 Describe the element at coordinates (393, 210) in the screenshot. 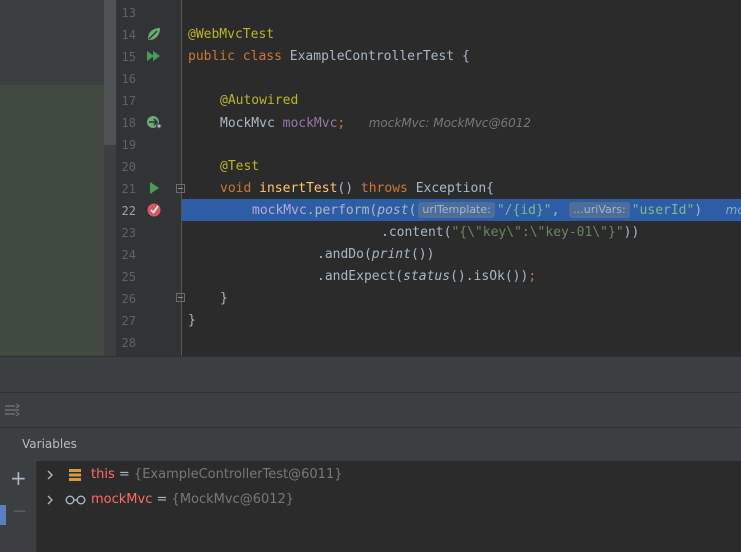

I see `static-method: post` at that location.